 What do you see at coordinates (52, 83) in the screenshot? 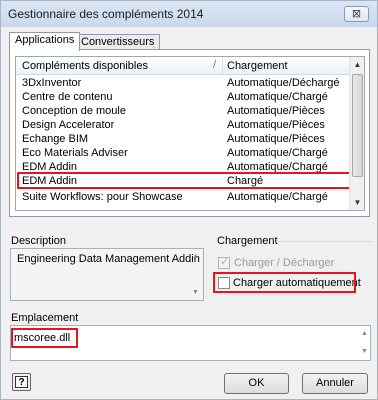
I see `addin-name: 3DxInventor` at bounding box center [52, 83].